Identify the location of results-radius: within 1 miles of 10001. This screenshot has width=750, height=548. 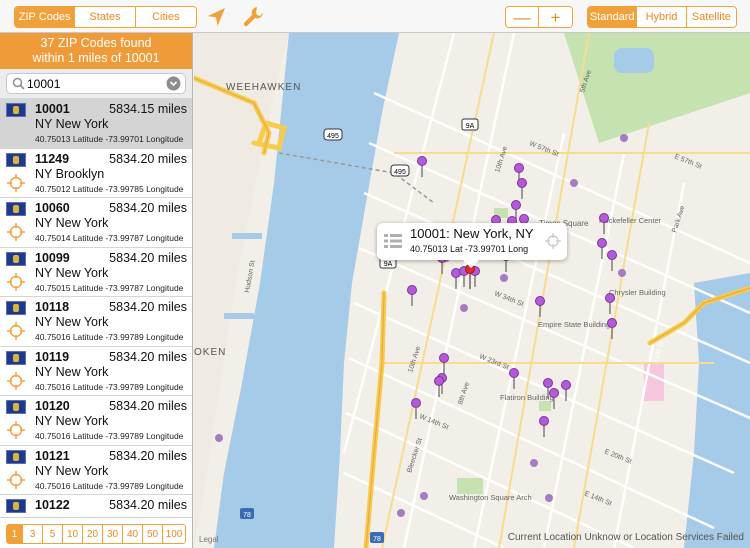
(96, 58).